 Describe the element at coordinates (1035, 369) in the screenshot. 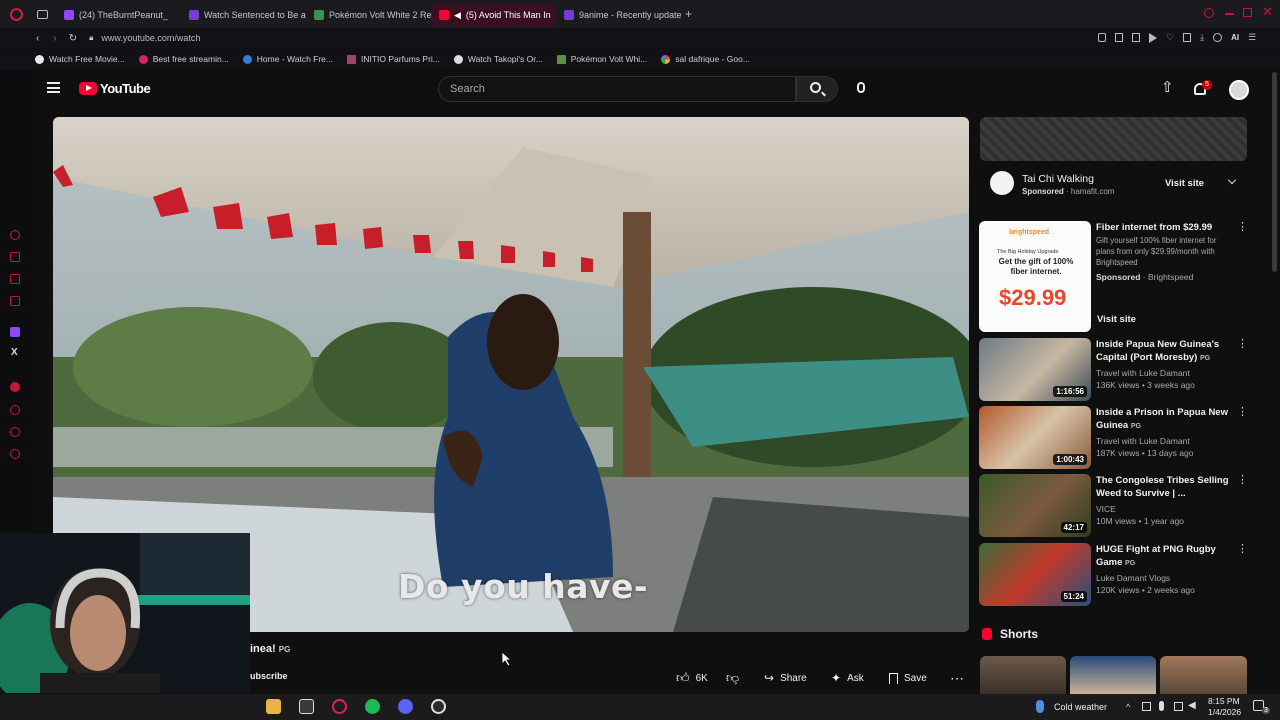

I see `video-thumbnail: 1:16:56` at that location.